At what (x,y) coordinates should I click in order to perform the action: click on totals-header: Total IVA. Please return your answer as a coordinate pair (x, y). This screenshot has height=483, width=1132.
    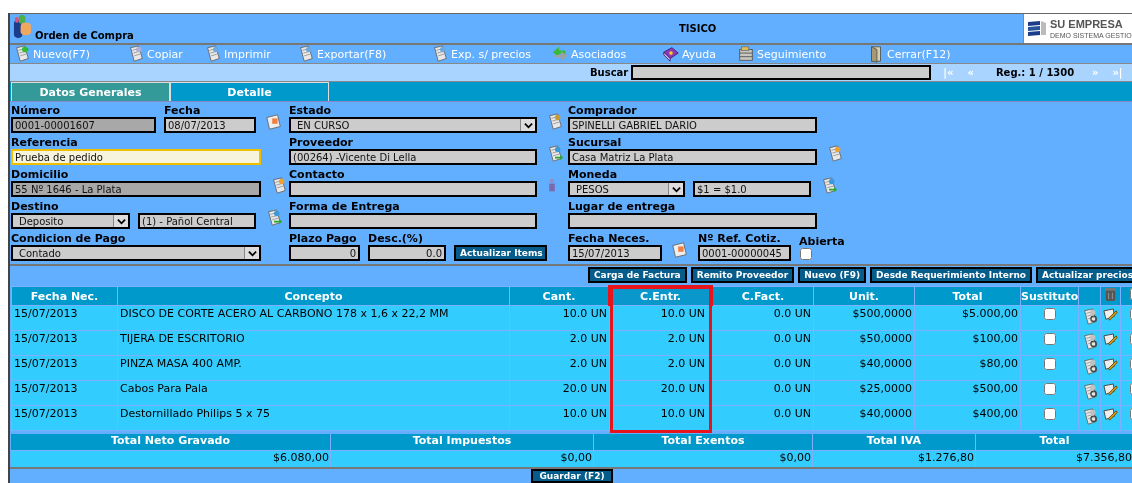
    Looking at the image, I should click on (894, 442).